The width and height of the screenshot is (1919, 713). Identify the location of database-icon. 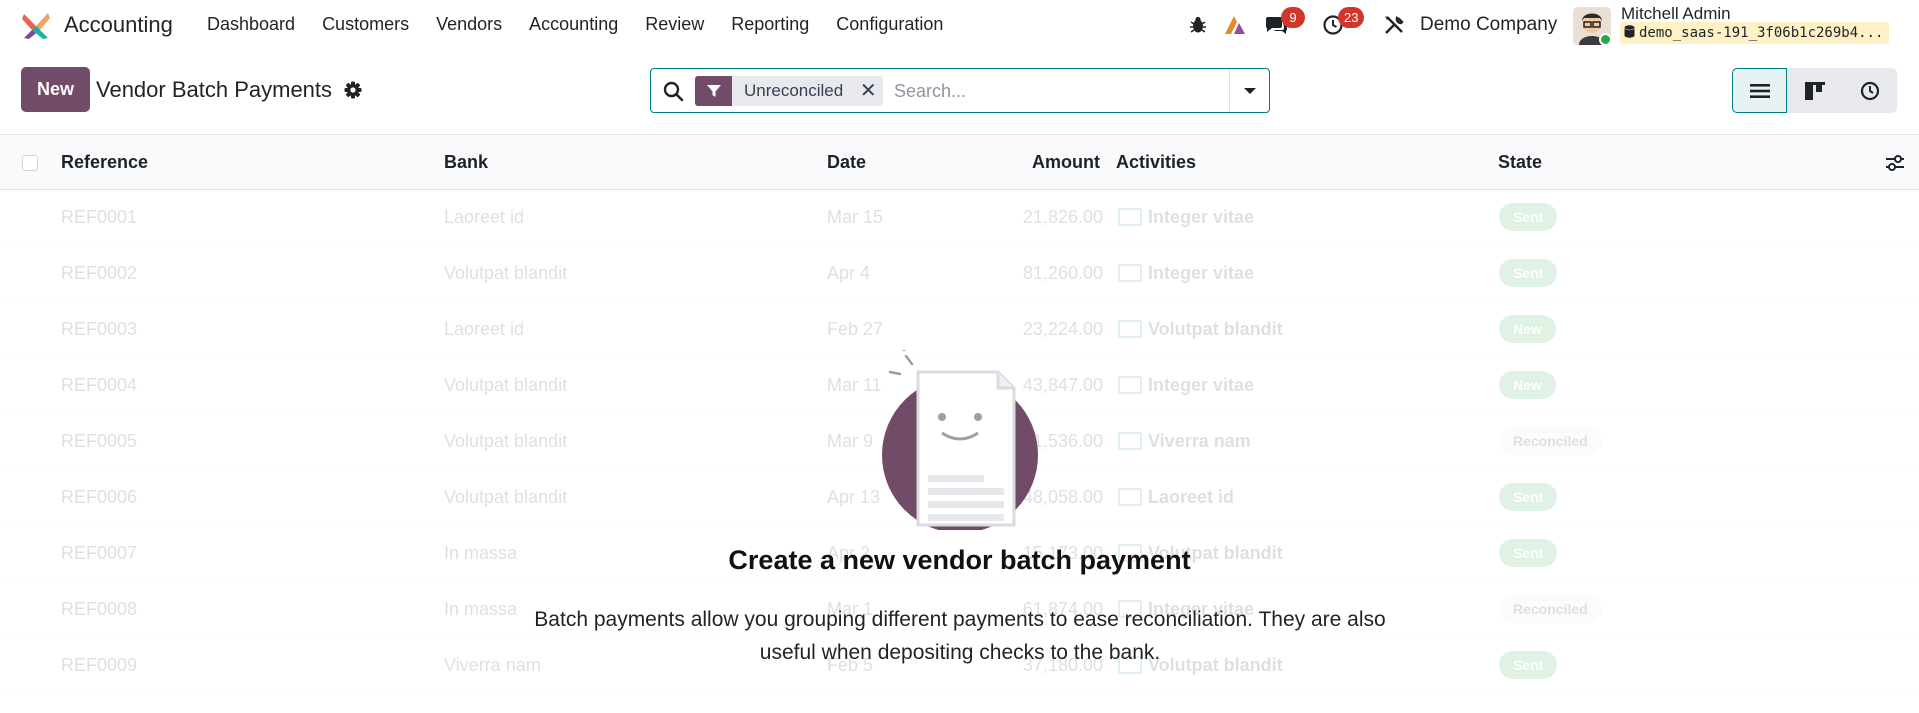
(1629, 31).